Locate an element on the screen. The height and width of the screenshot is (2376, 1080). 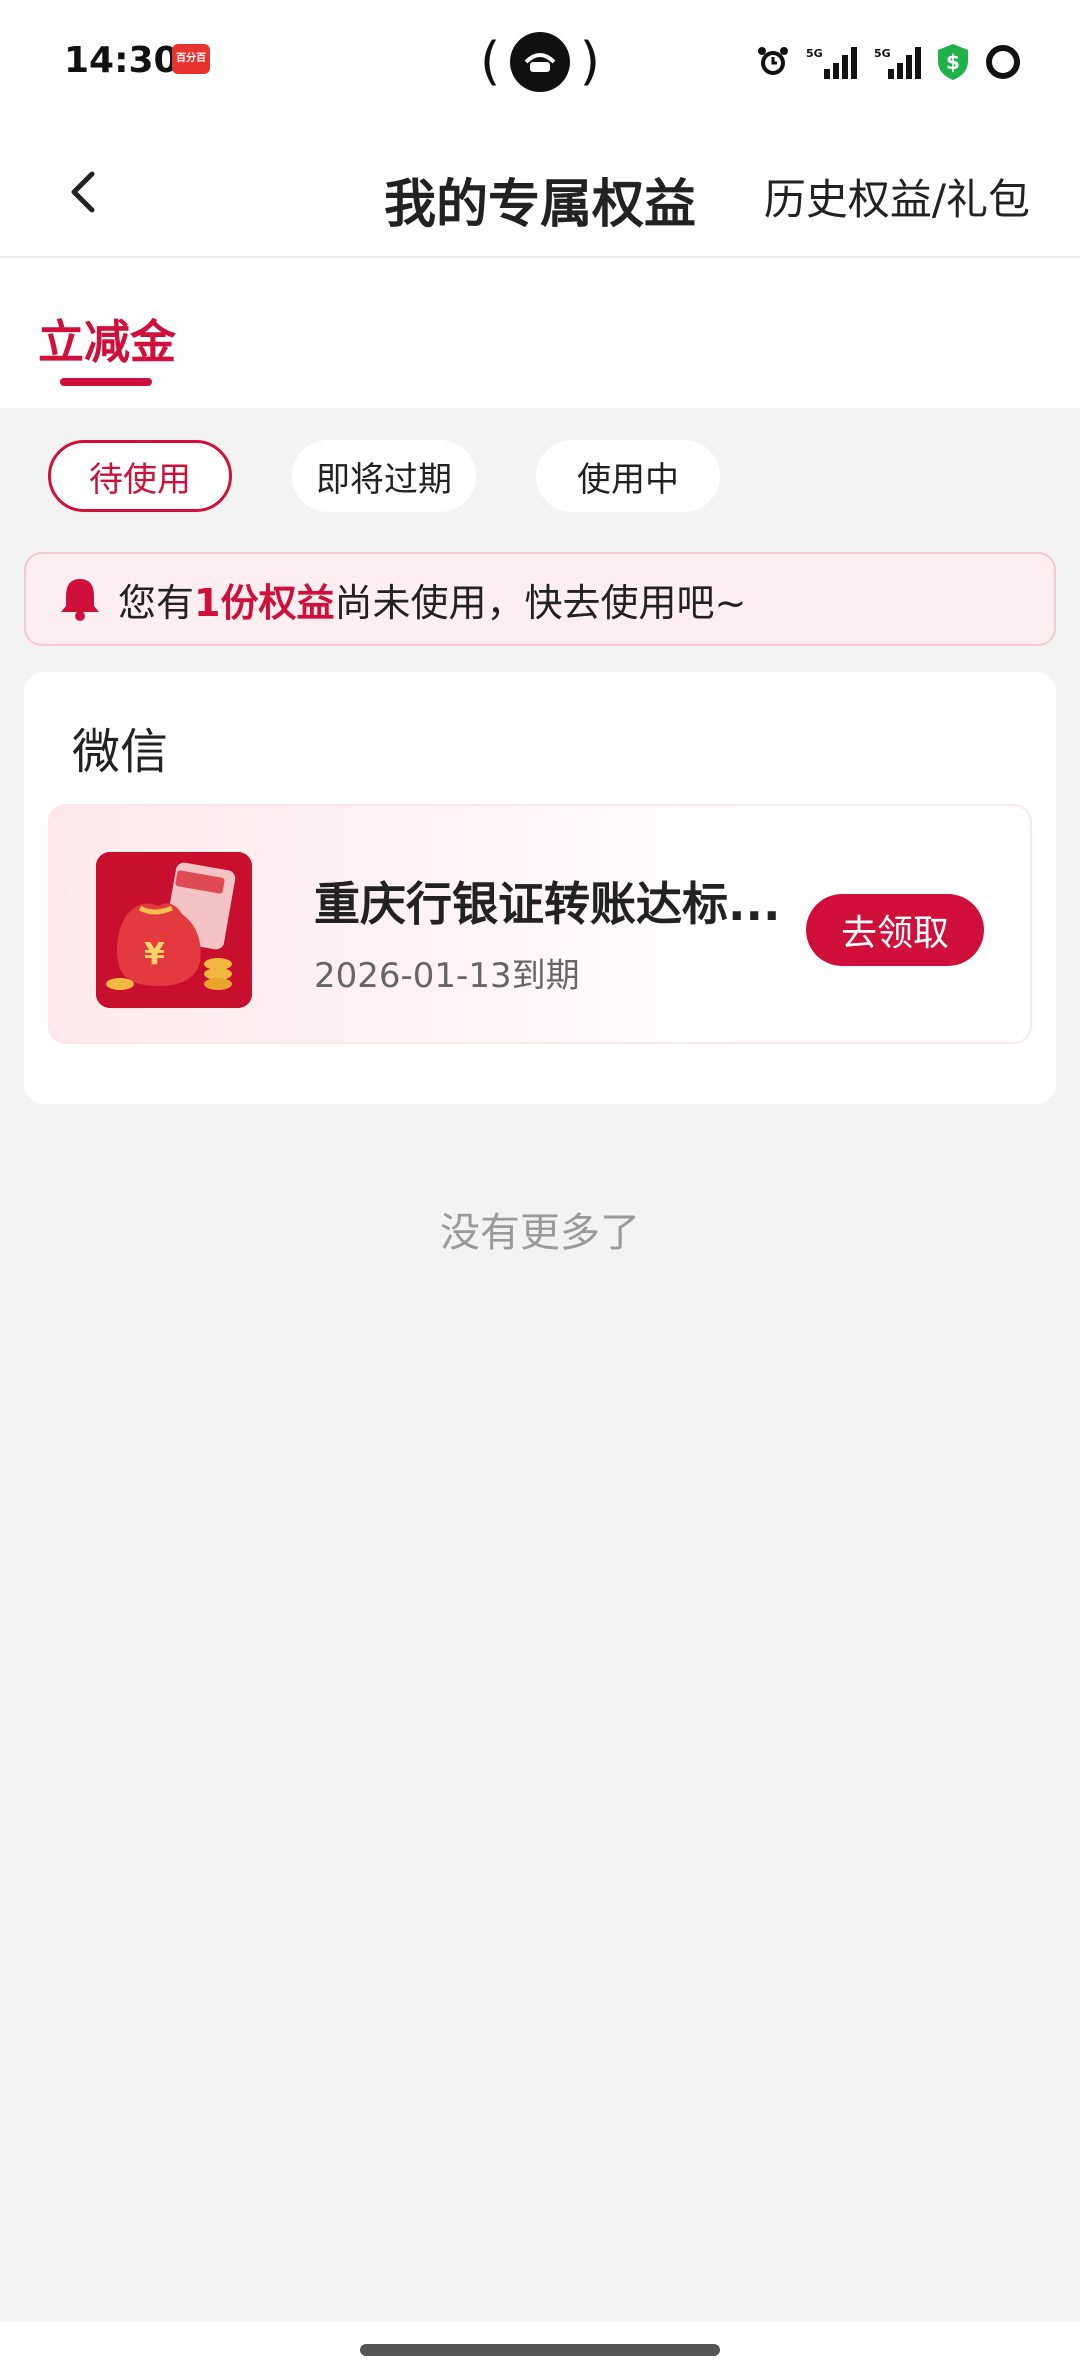
app-notification-icon: 百分百 is located at coordinates (191, 59).